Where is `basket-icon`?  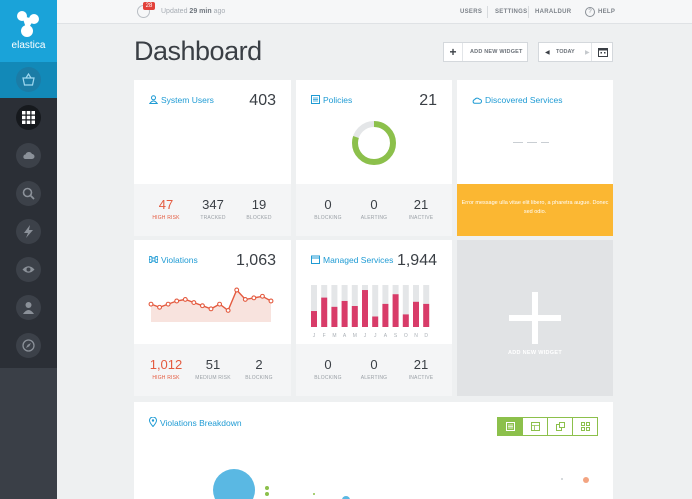
basket-icon is located at coordinates (28, 79).